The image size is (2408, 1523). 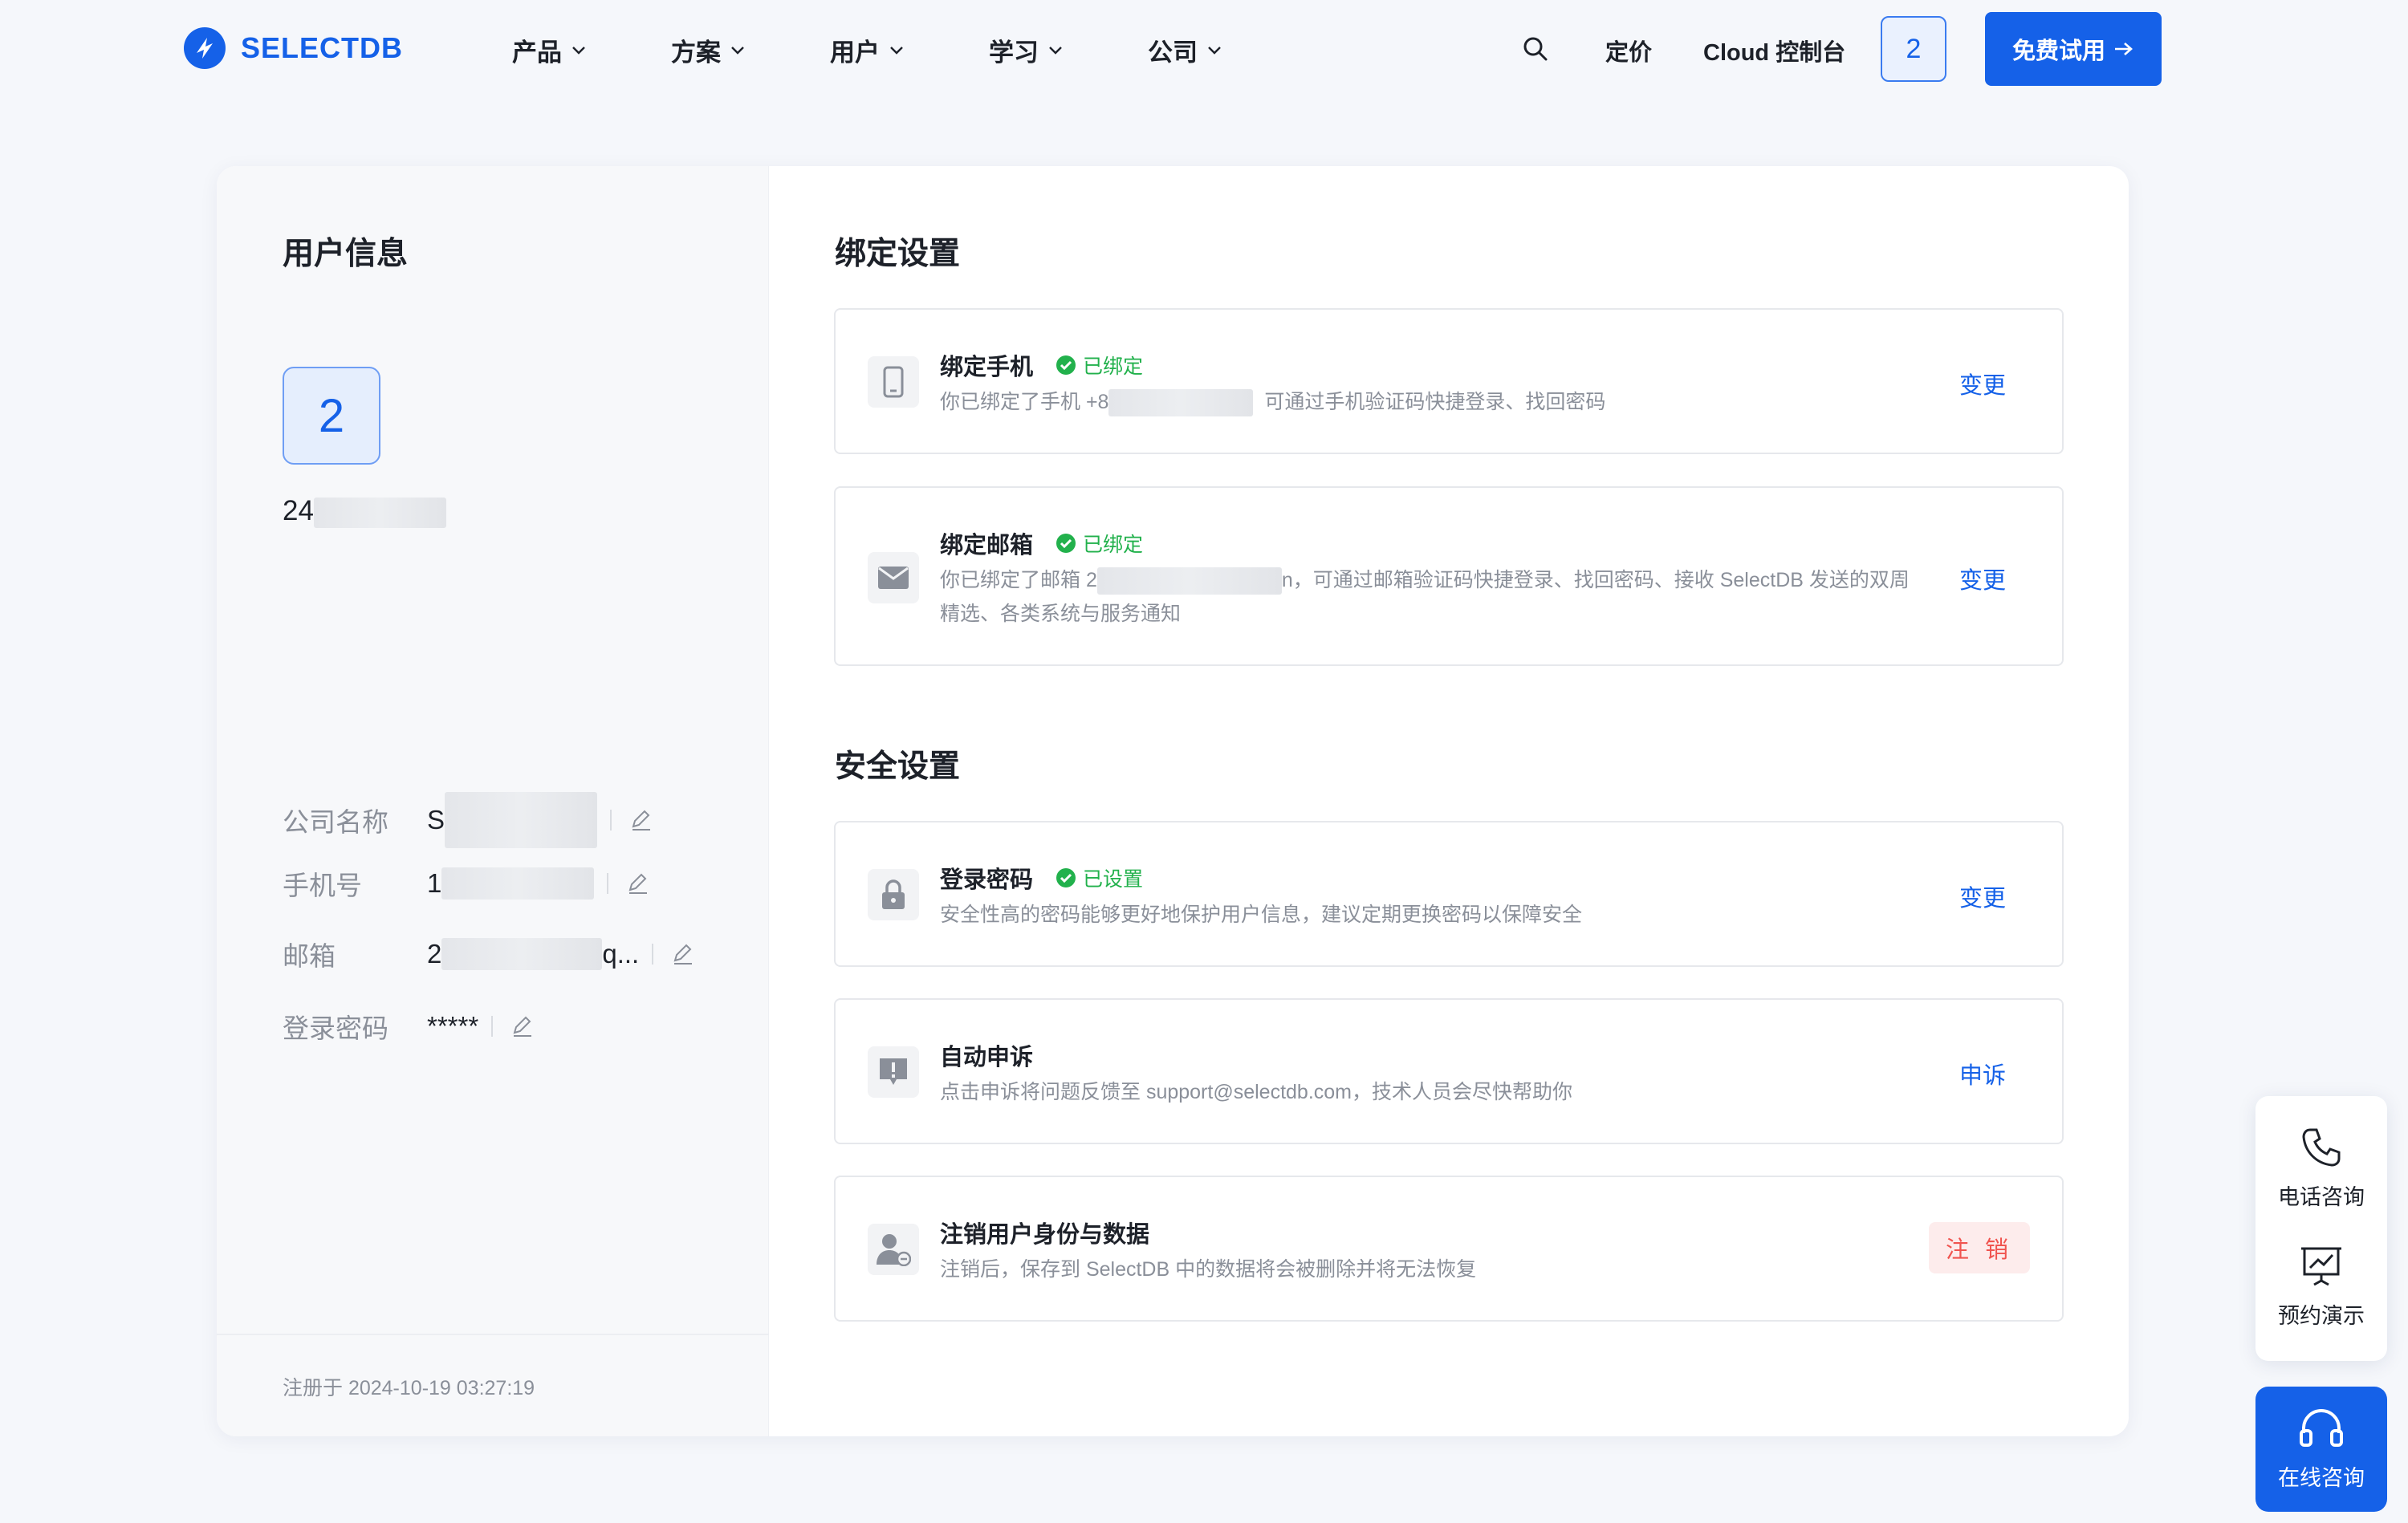 I want to click on phone-visible: 1, so click(x=434, y=883).